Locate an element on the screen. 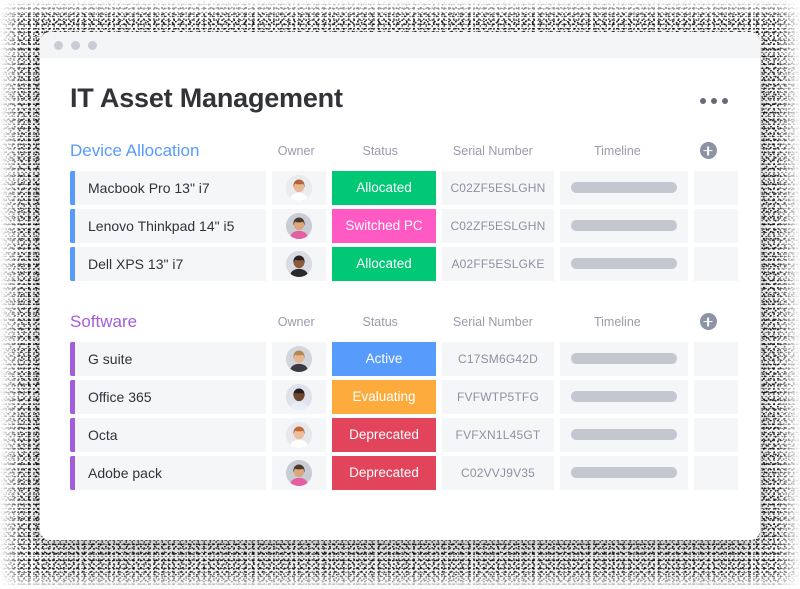 The height and width of the screenshot is (589, 800). page-header: IT Asset Management is located at coordinates (400, 98).